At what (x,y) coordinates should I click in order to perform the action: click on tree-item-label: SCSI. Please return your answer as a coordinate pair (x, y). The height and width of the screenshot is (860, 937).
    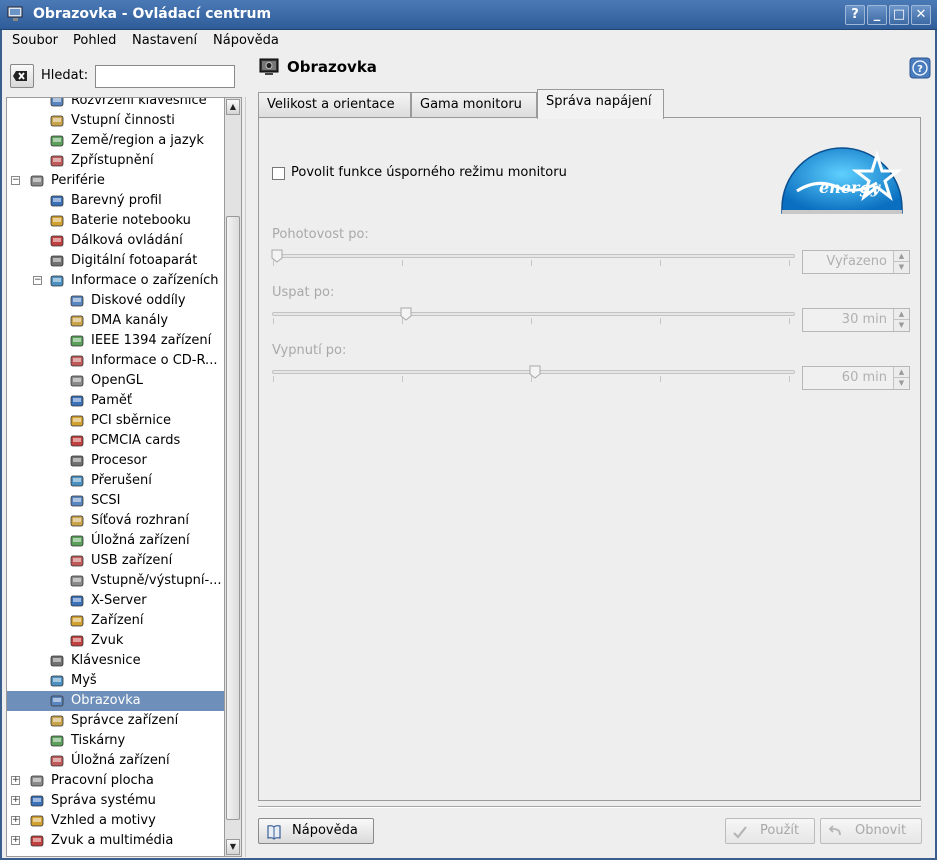
    Looking at the image, I should click on (106, 500).